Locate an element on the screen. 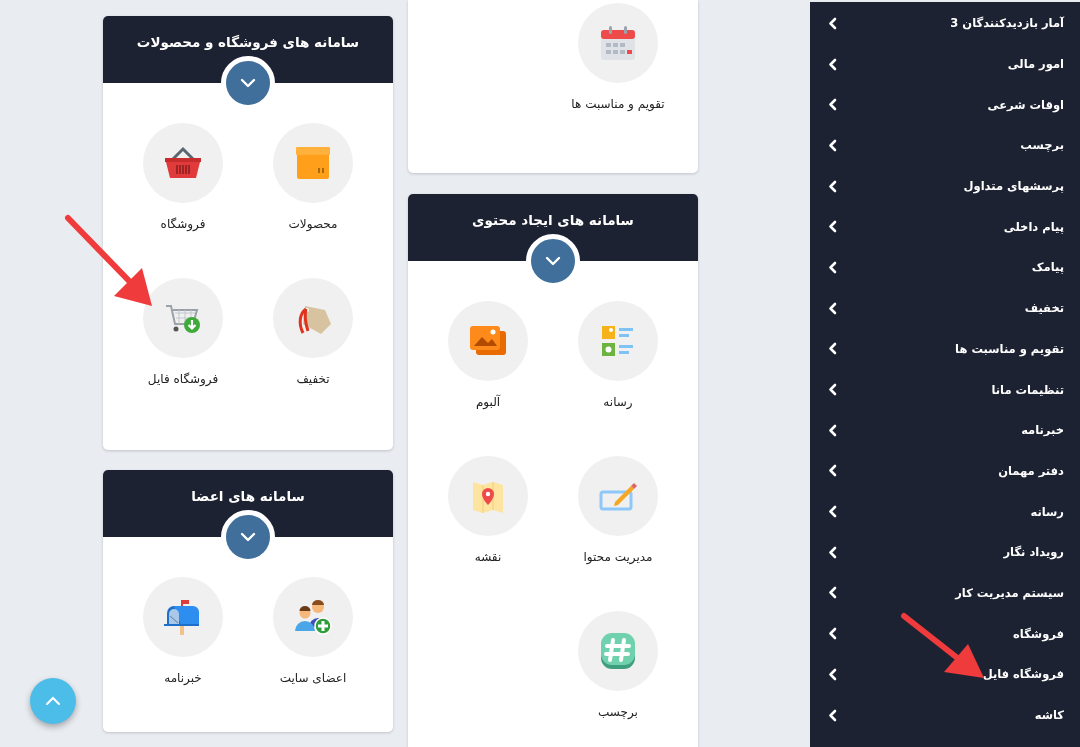  sidebar-item: آمار بازدیدکنندگان 3 is located at coordinates (945, 23).